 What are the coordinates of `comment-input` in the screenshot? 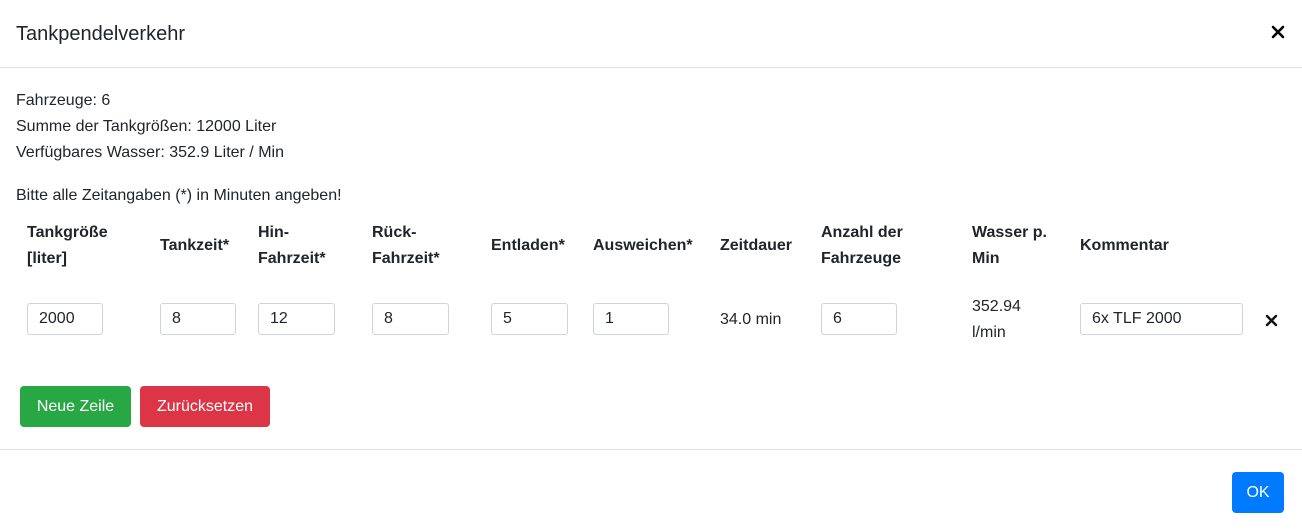 It's located at (1161, 319).